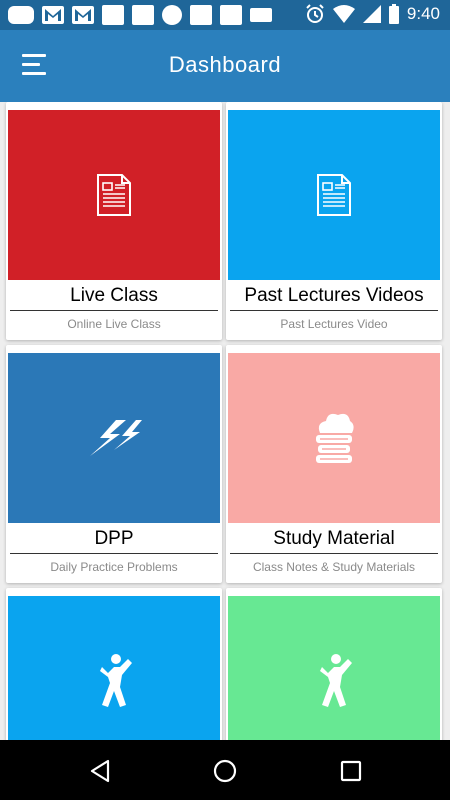 Image resolution: width=450 pixels, height=800 pixels. Describe the element at coordinates (114, 538) in the screenshot. I see `card-title: DPP` at that location.